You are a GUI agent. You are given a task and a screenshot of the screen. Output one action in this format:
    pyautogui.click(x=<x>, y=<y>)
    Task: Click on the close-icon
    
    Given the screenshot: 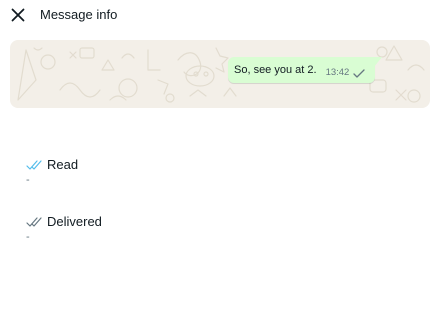 What is the action you would take?
    pyautogui.click(x=18, y=15)
    